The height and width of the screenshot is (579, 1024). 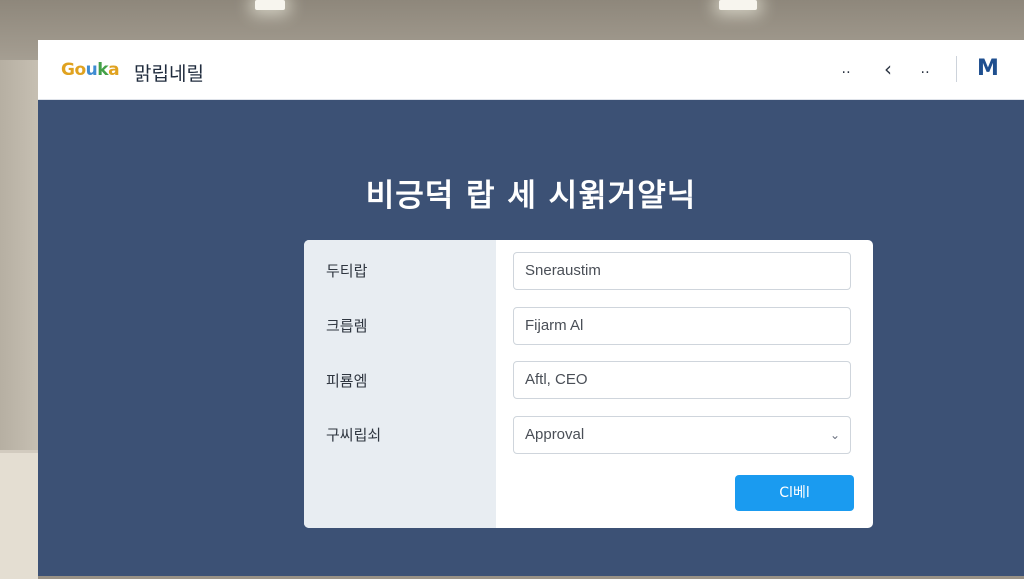 What do you see at coordinates (19, 514) in the screenshot?
I see `room-shelf` at bounding box center [19, 514].